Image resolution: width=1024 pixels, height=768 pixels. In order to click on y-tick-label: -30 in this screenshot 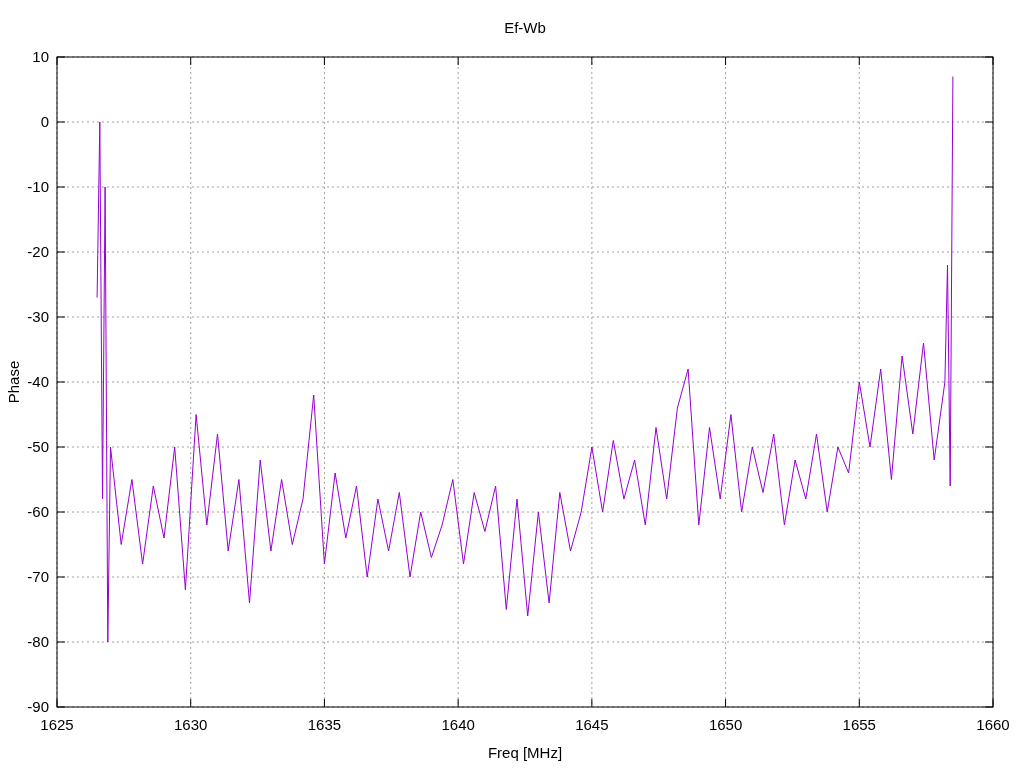, I will do `click(38, 316)`.